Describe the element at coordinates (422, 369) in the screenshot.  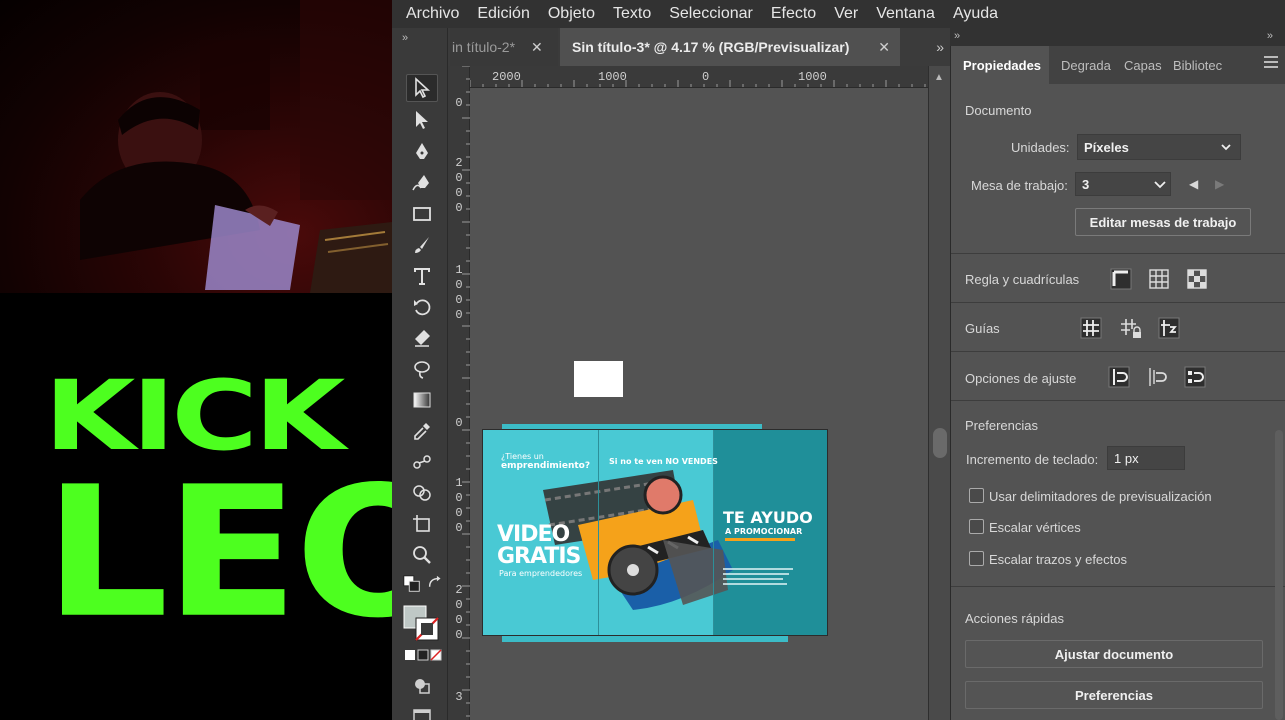
I see `lasso-tool-icon` at that location.